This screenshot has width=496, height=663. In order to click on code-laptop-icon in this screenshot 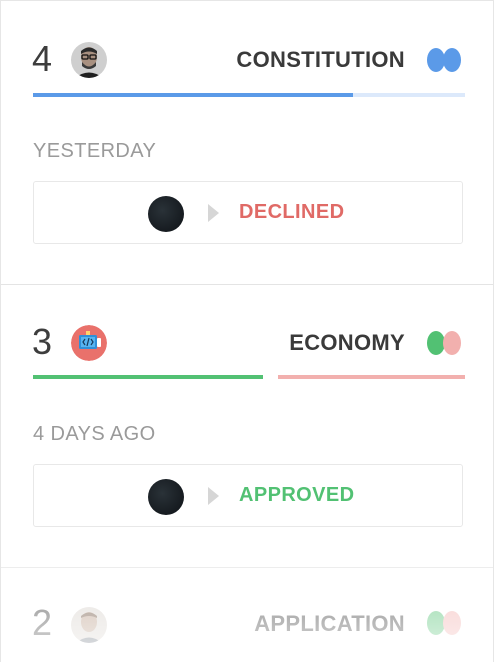, I will do `click(89, 343)`.